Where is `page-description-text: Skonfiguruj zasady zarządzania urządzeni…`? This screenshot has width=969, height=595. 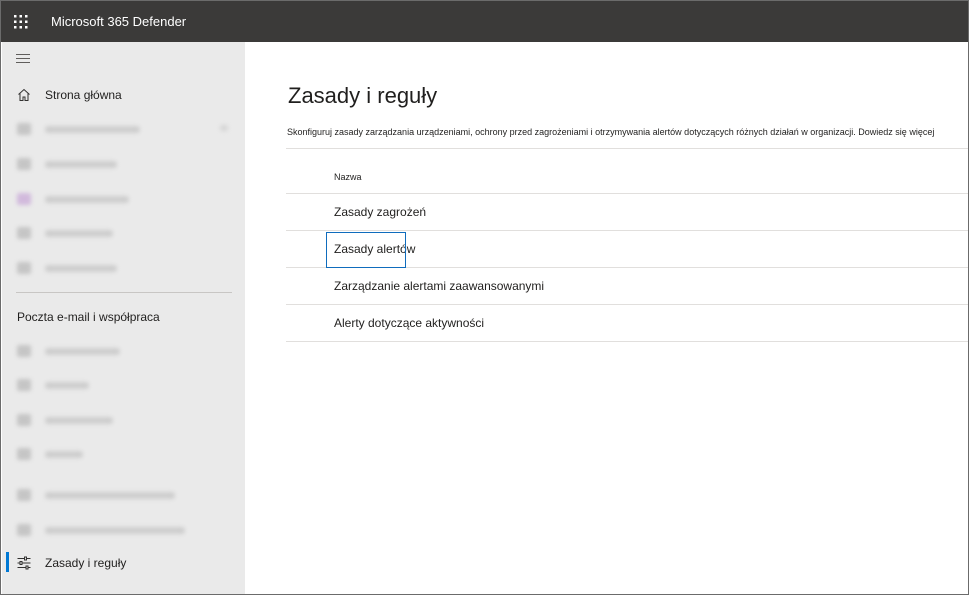
page-description-text: Skonfiguruj zasady zarządzania urządzeni… is located at coordinates (571, 132).